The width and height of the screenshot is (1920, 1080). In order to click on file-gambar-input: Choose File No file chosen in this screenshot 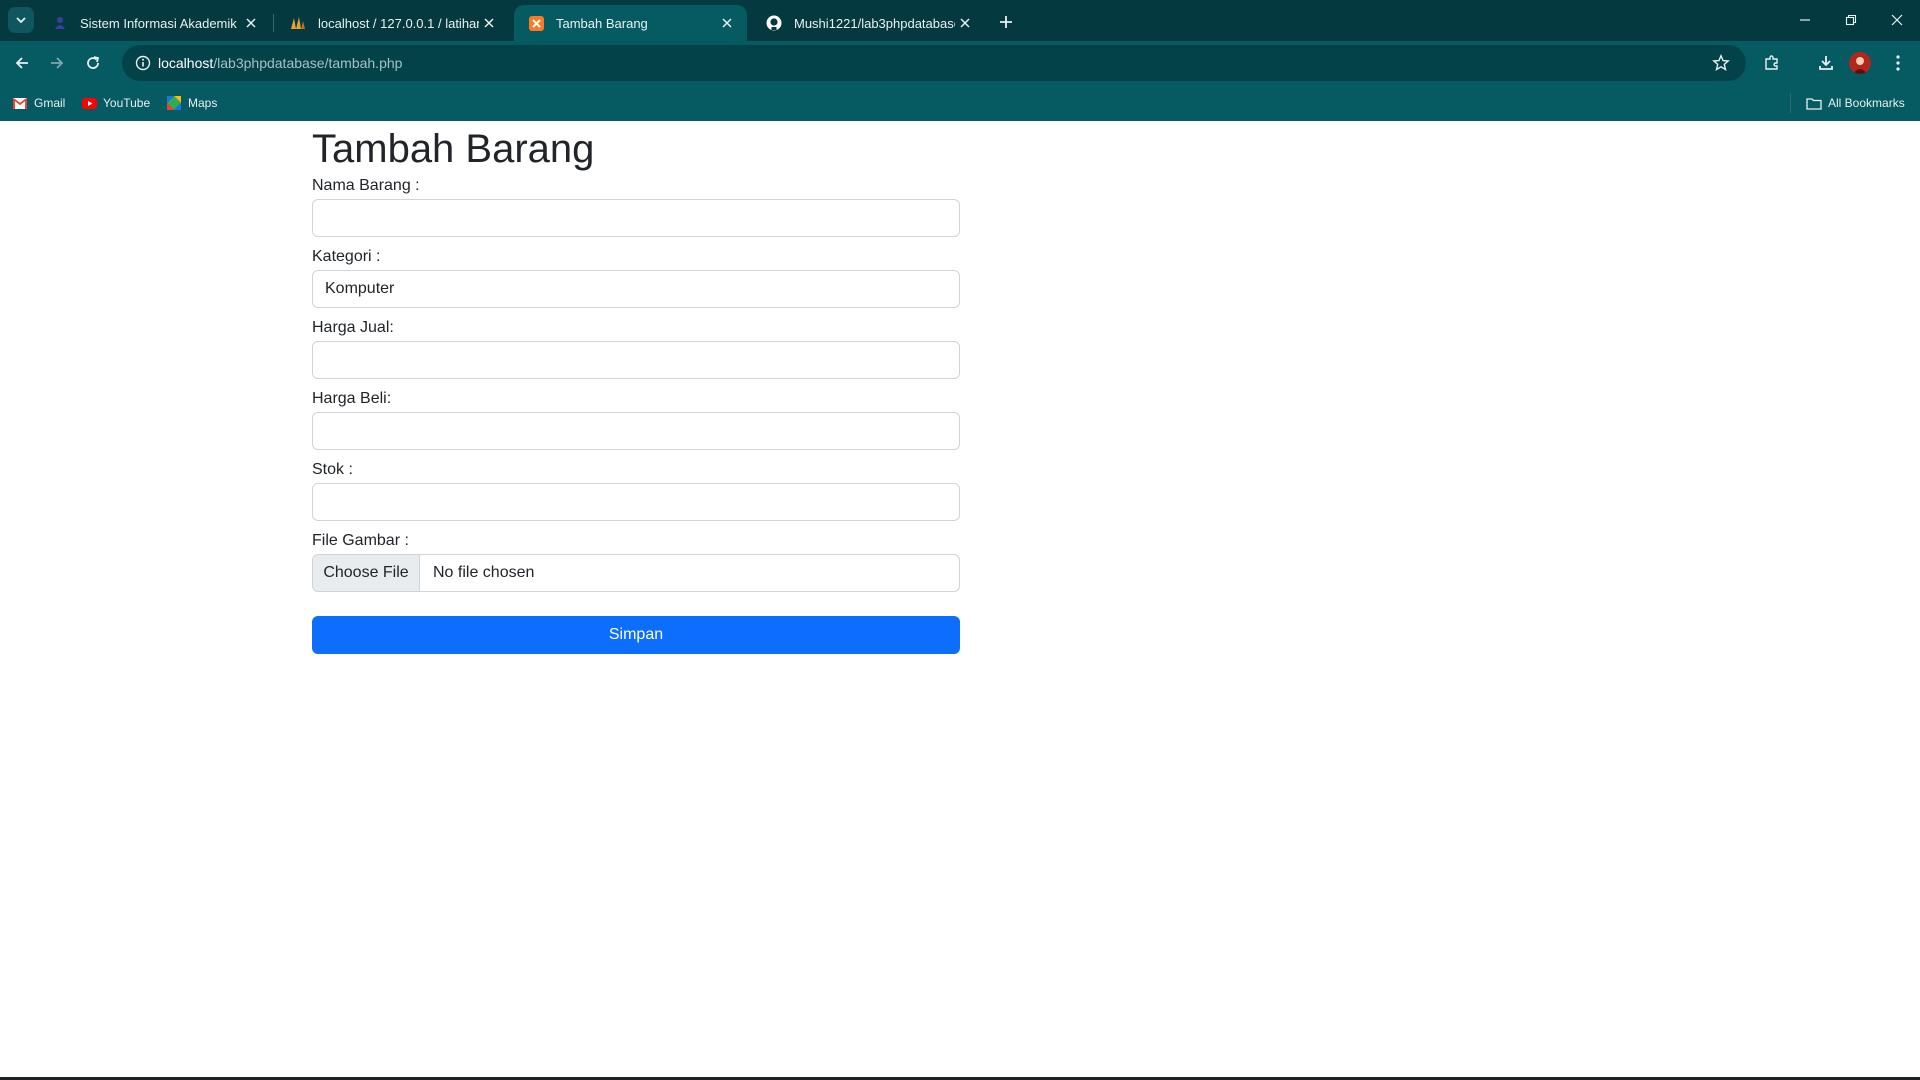, I will do `click(636, 573)`.